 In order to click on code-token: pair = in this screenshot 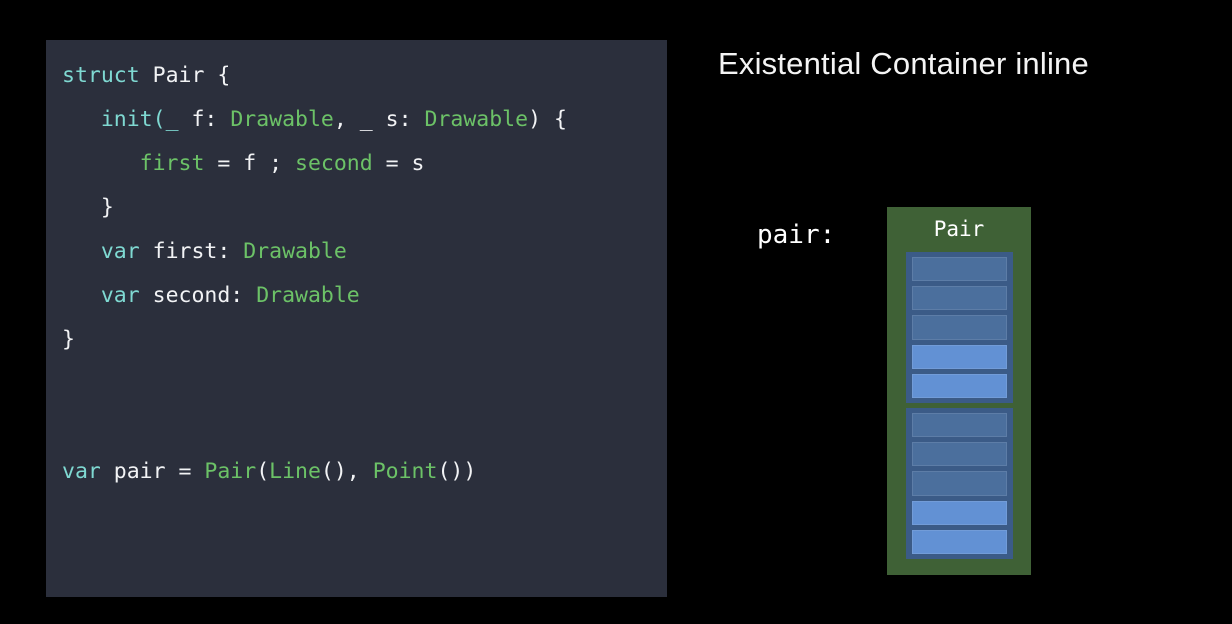, I will do `click(152, 471)`.